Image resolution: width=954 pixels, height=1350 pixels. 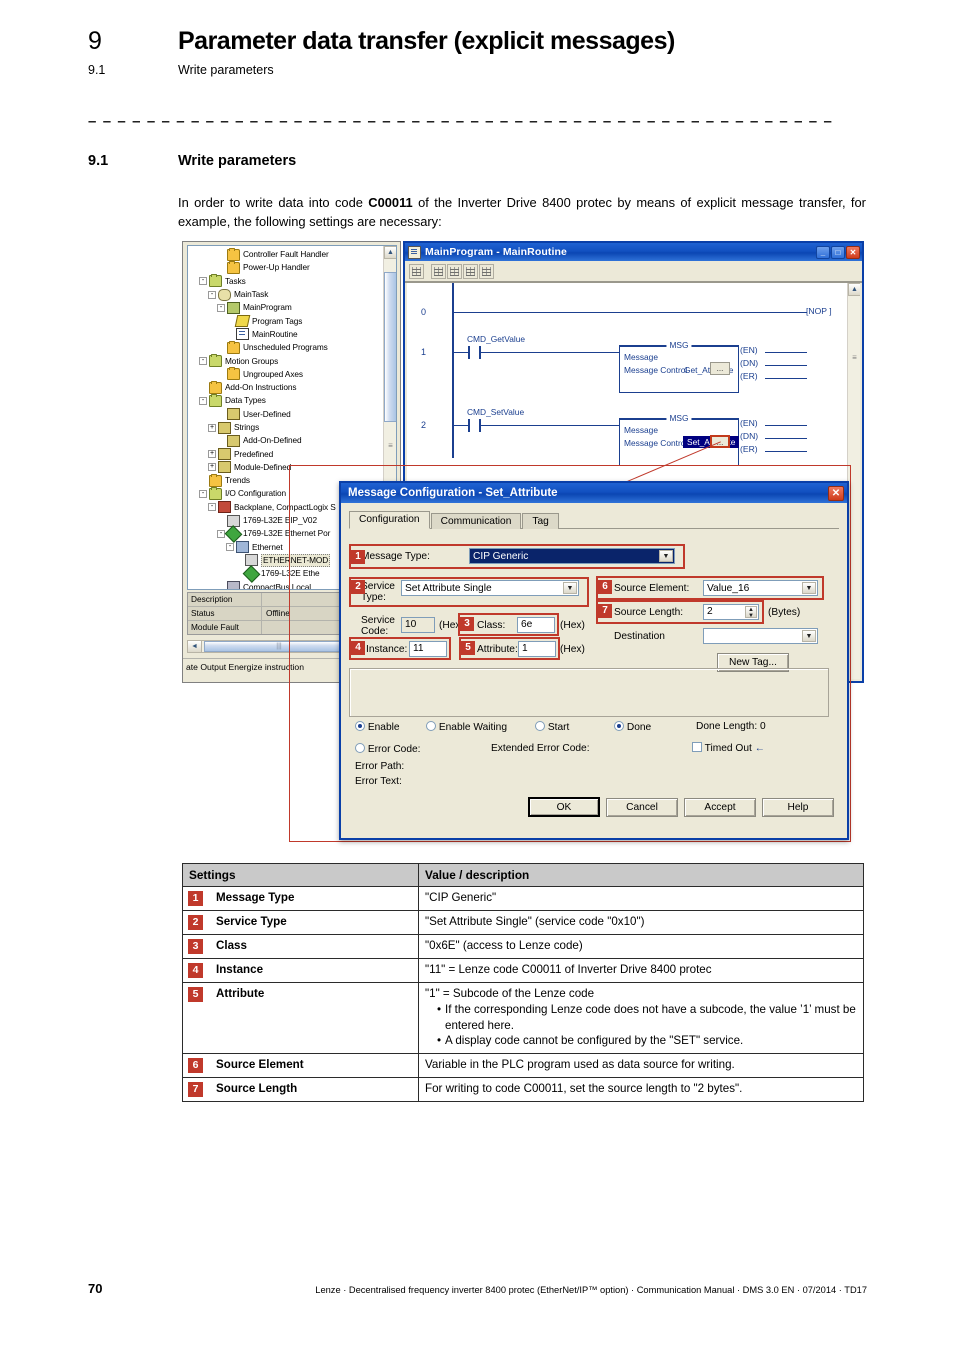 What do you see at coordinates (286, 440) in the screenshot?
I see `tree-item: Add-On-Defined` at bounding box center [286, 440].